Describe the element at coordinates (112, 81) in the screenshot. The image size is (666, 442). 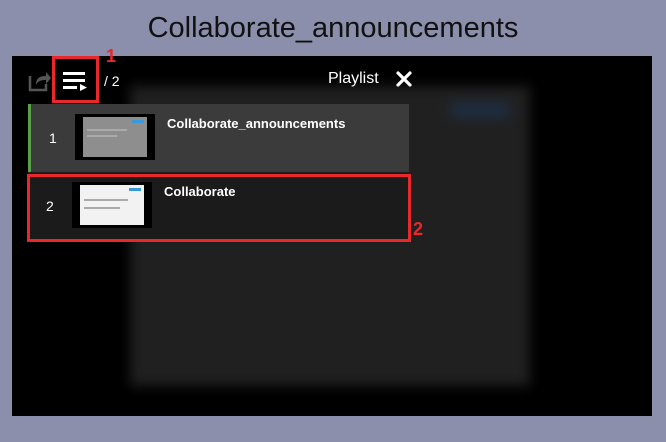
I see `playlist-counter: / 2` at that location.